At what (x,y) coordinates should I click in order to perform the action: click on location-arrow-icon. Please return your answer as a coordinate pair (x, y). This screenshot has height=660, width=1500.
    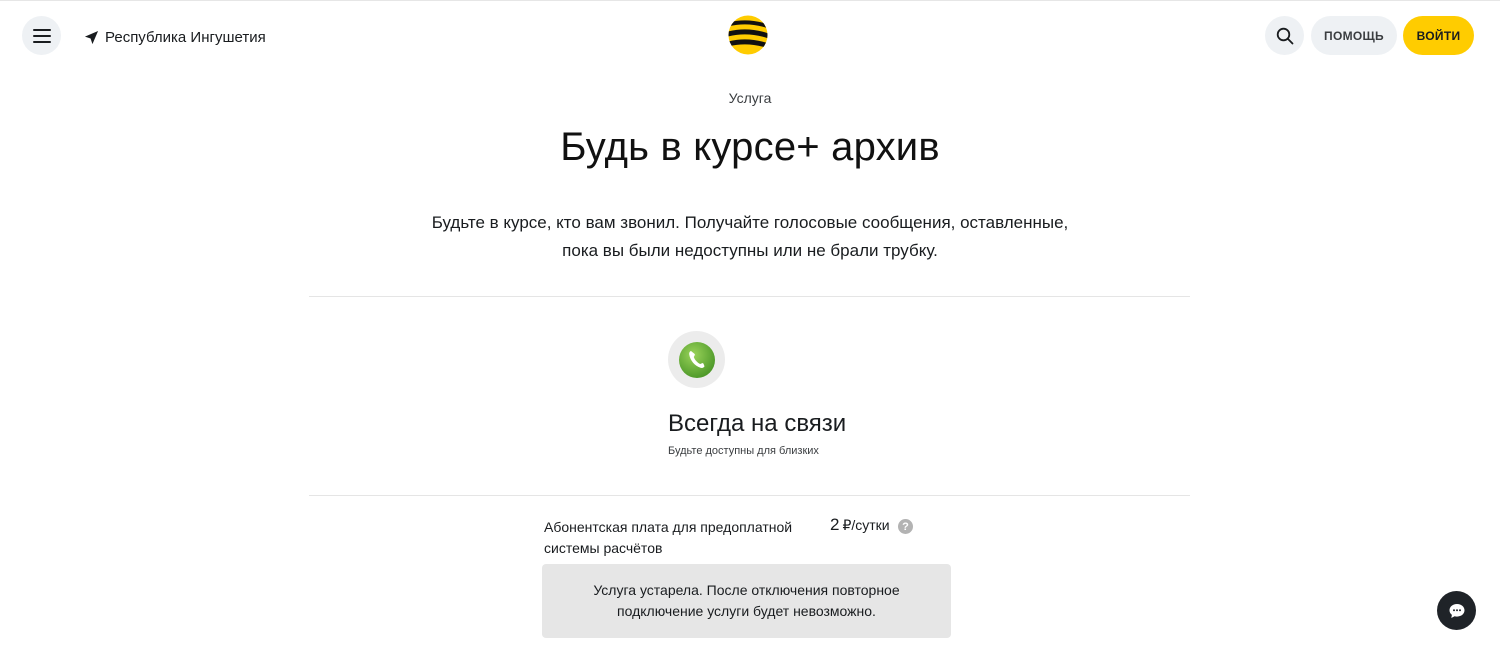
    Looking at the image, I should click on (91, 37).